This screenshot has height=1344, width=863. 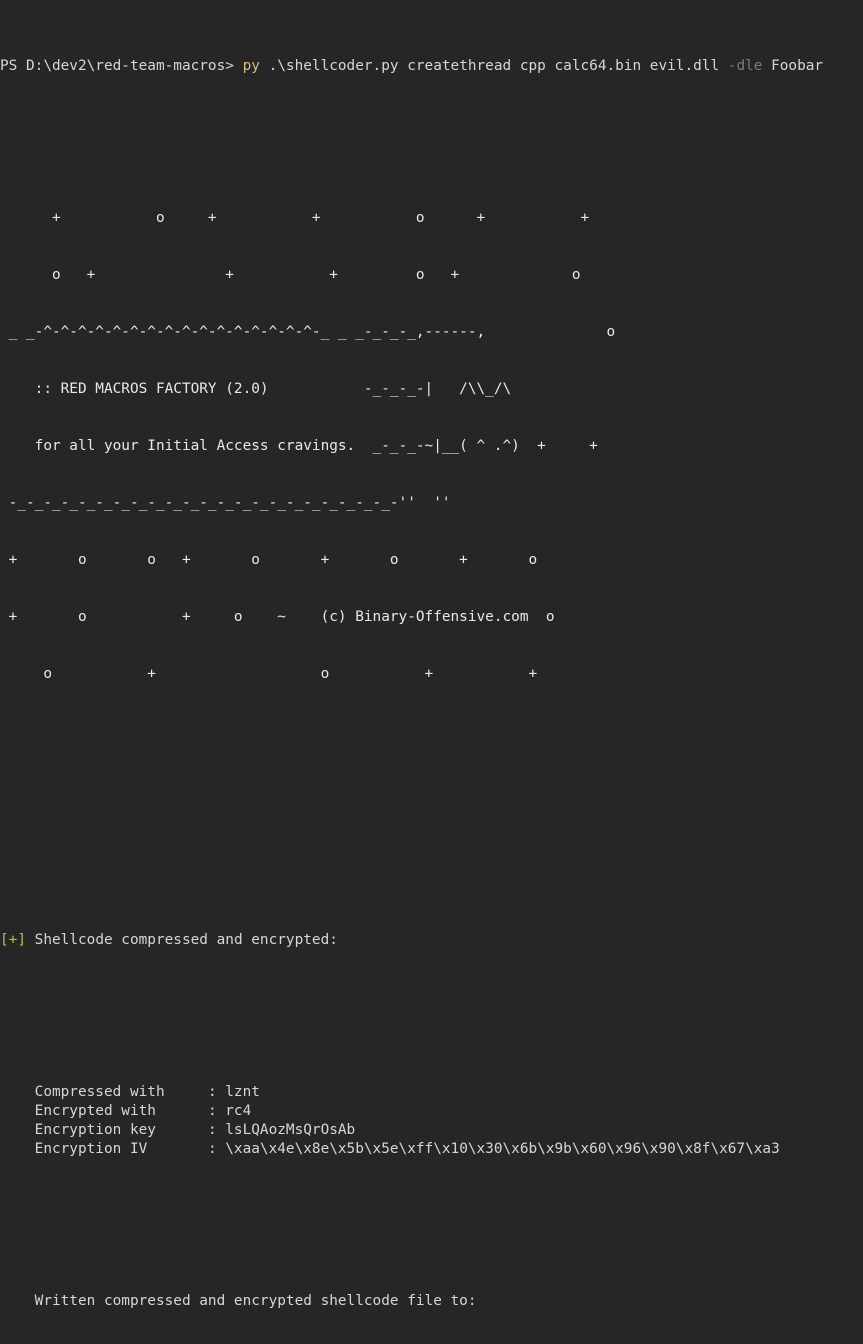 What do you see at coordinates (295, 218) in the screenshot?
I see `banner-line-1: + o + + o + +` at bounding box center [295, 218].